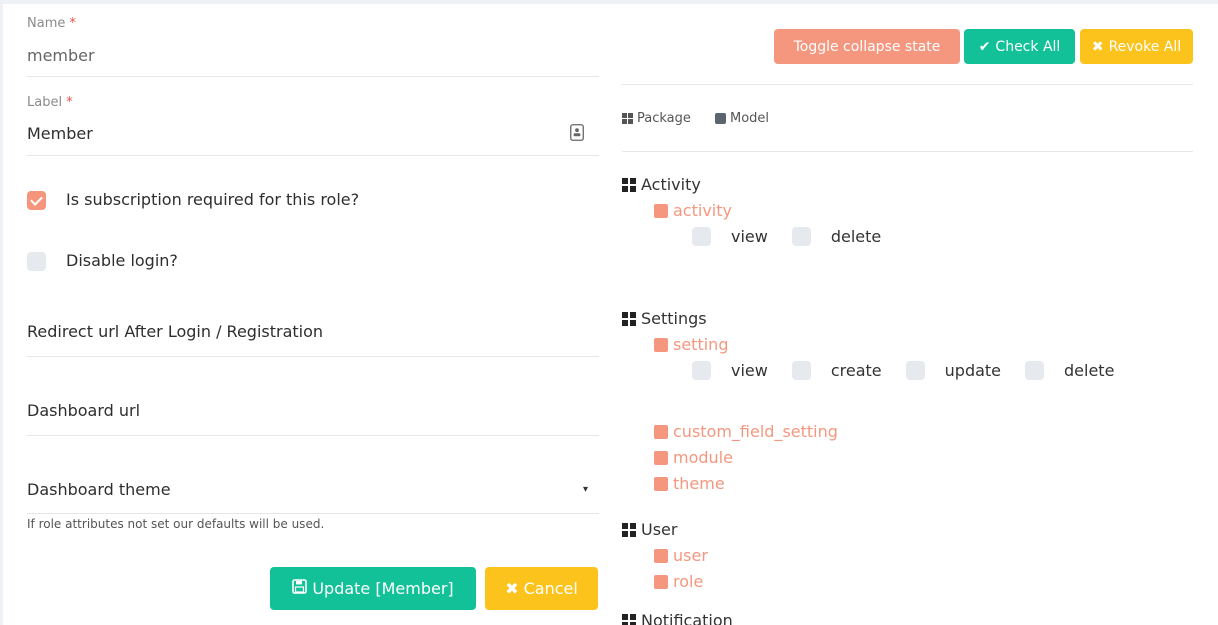 The width and height of the screenshot is (1218, 625). I want to click on square-icon, so click(720, 118).